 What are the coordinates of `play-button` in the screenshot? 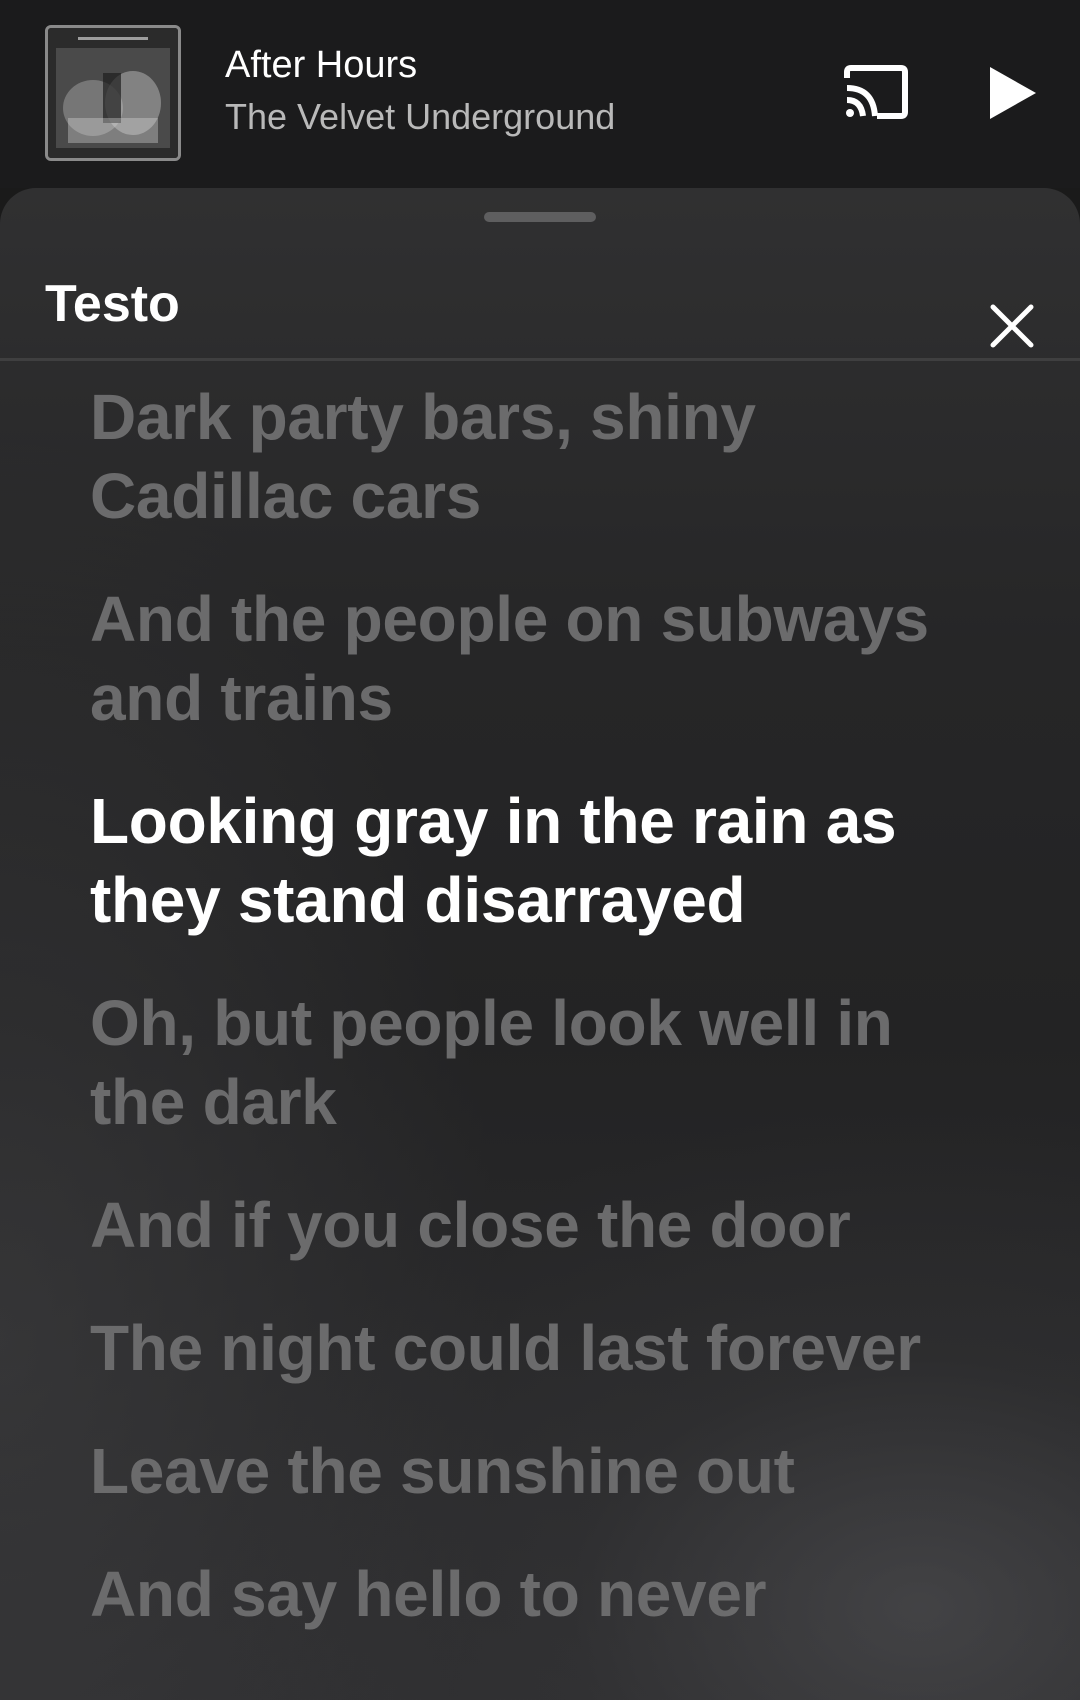 It's located at (1013, 93).